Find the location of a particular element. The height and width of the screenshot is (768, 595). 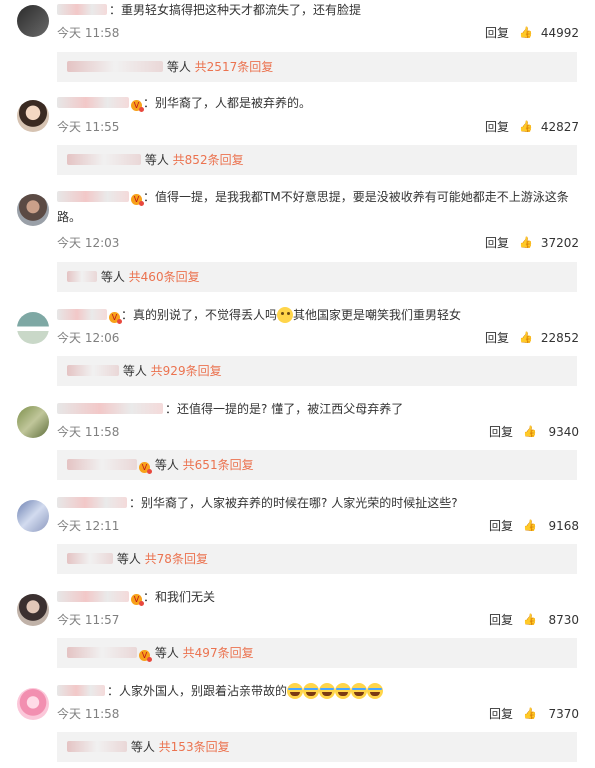

sub-replies-box: 等人 共2517条回复 is located at coordinates (317, 67).